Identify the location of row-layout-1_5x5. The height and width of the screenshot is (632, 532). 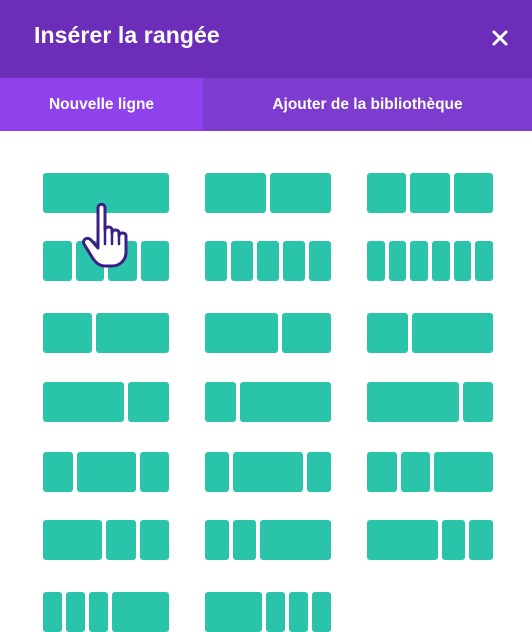
(268, 261).